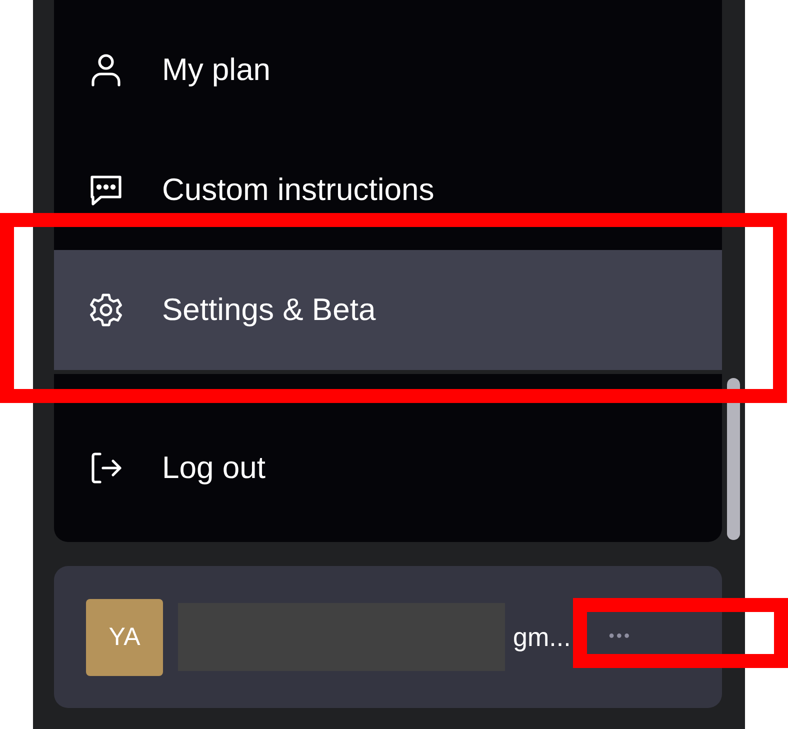 The height and width of the screenshot is (729, 788). Describe the element at coordinates (620, 637) in the screenshot. I see `more-button: •••` at that location.